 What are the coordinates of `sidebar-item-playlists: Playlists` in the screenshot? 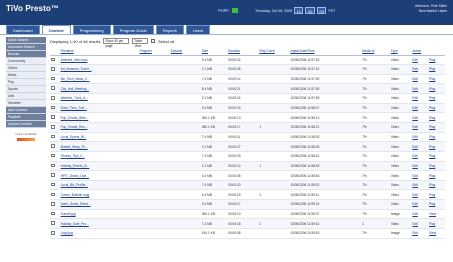 It's located at (26, 117).